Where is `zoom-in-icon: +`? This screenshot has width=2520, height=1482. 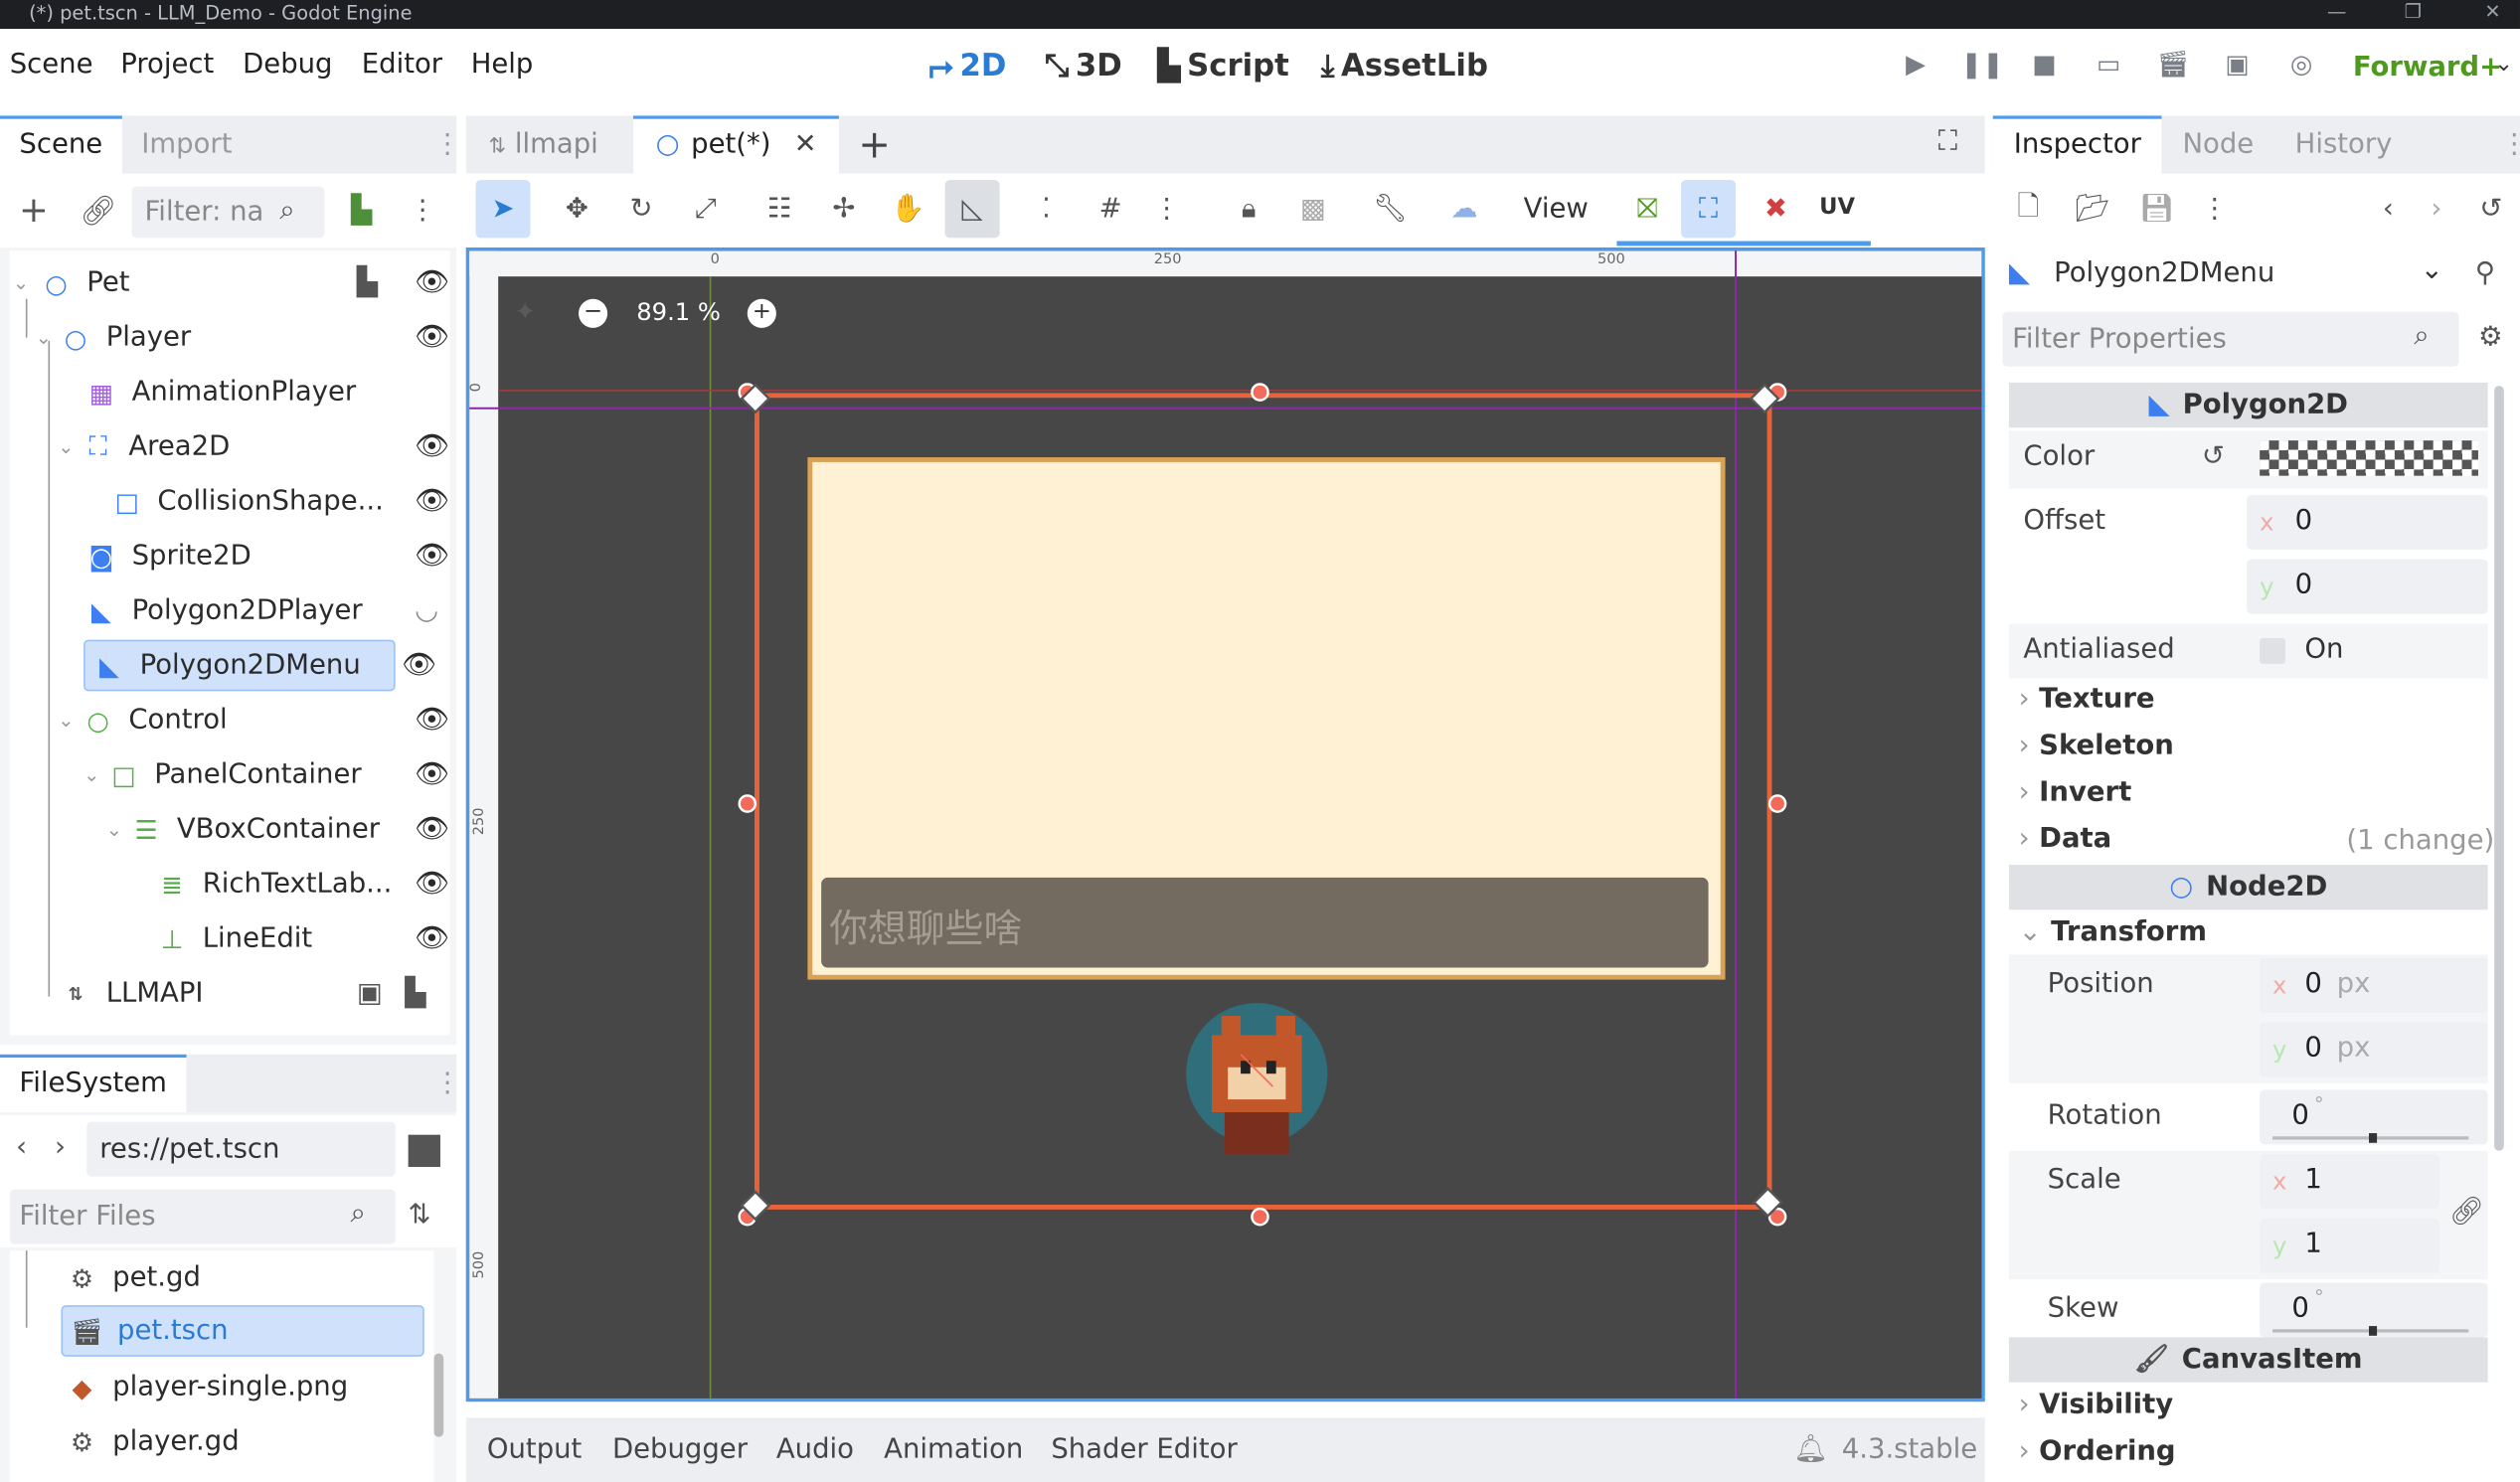
zoom-in-icon: + is located at coordinates (761, 313).